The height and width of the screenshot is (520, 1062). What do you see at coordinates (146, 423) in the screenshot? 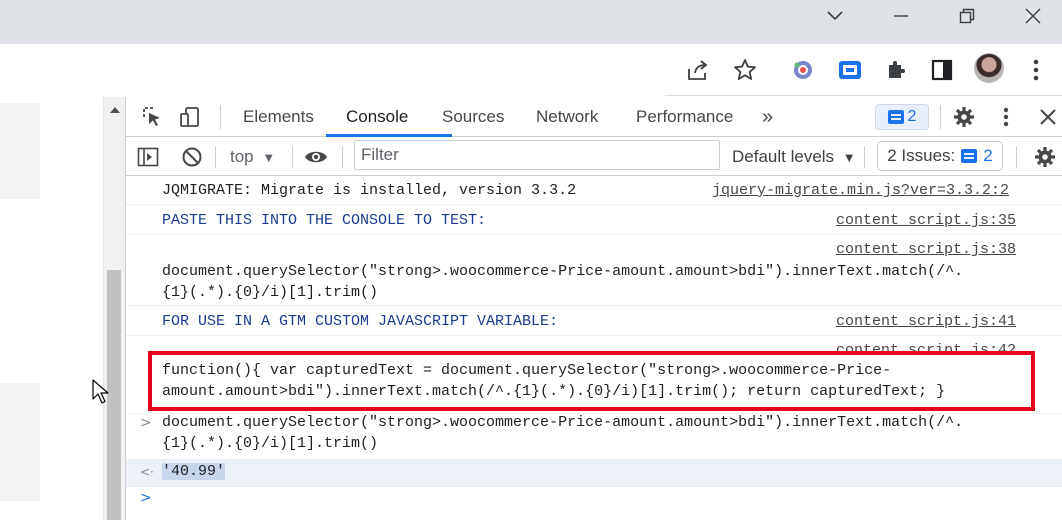
I see `input-prompt-icon: >` at bounding box center [146, 423].